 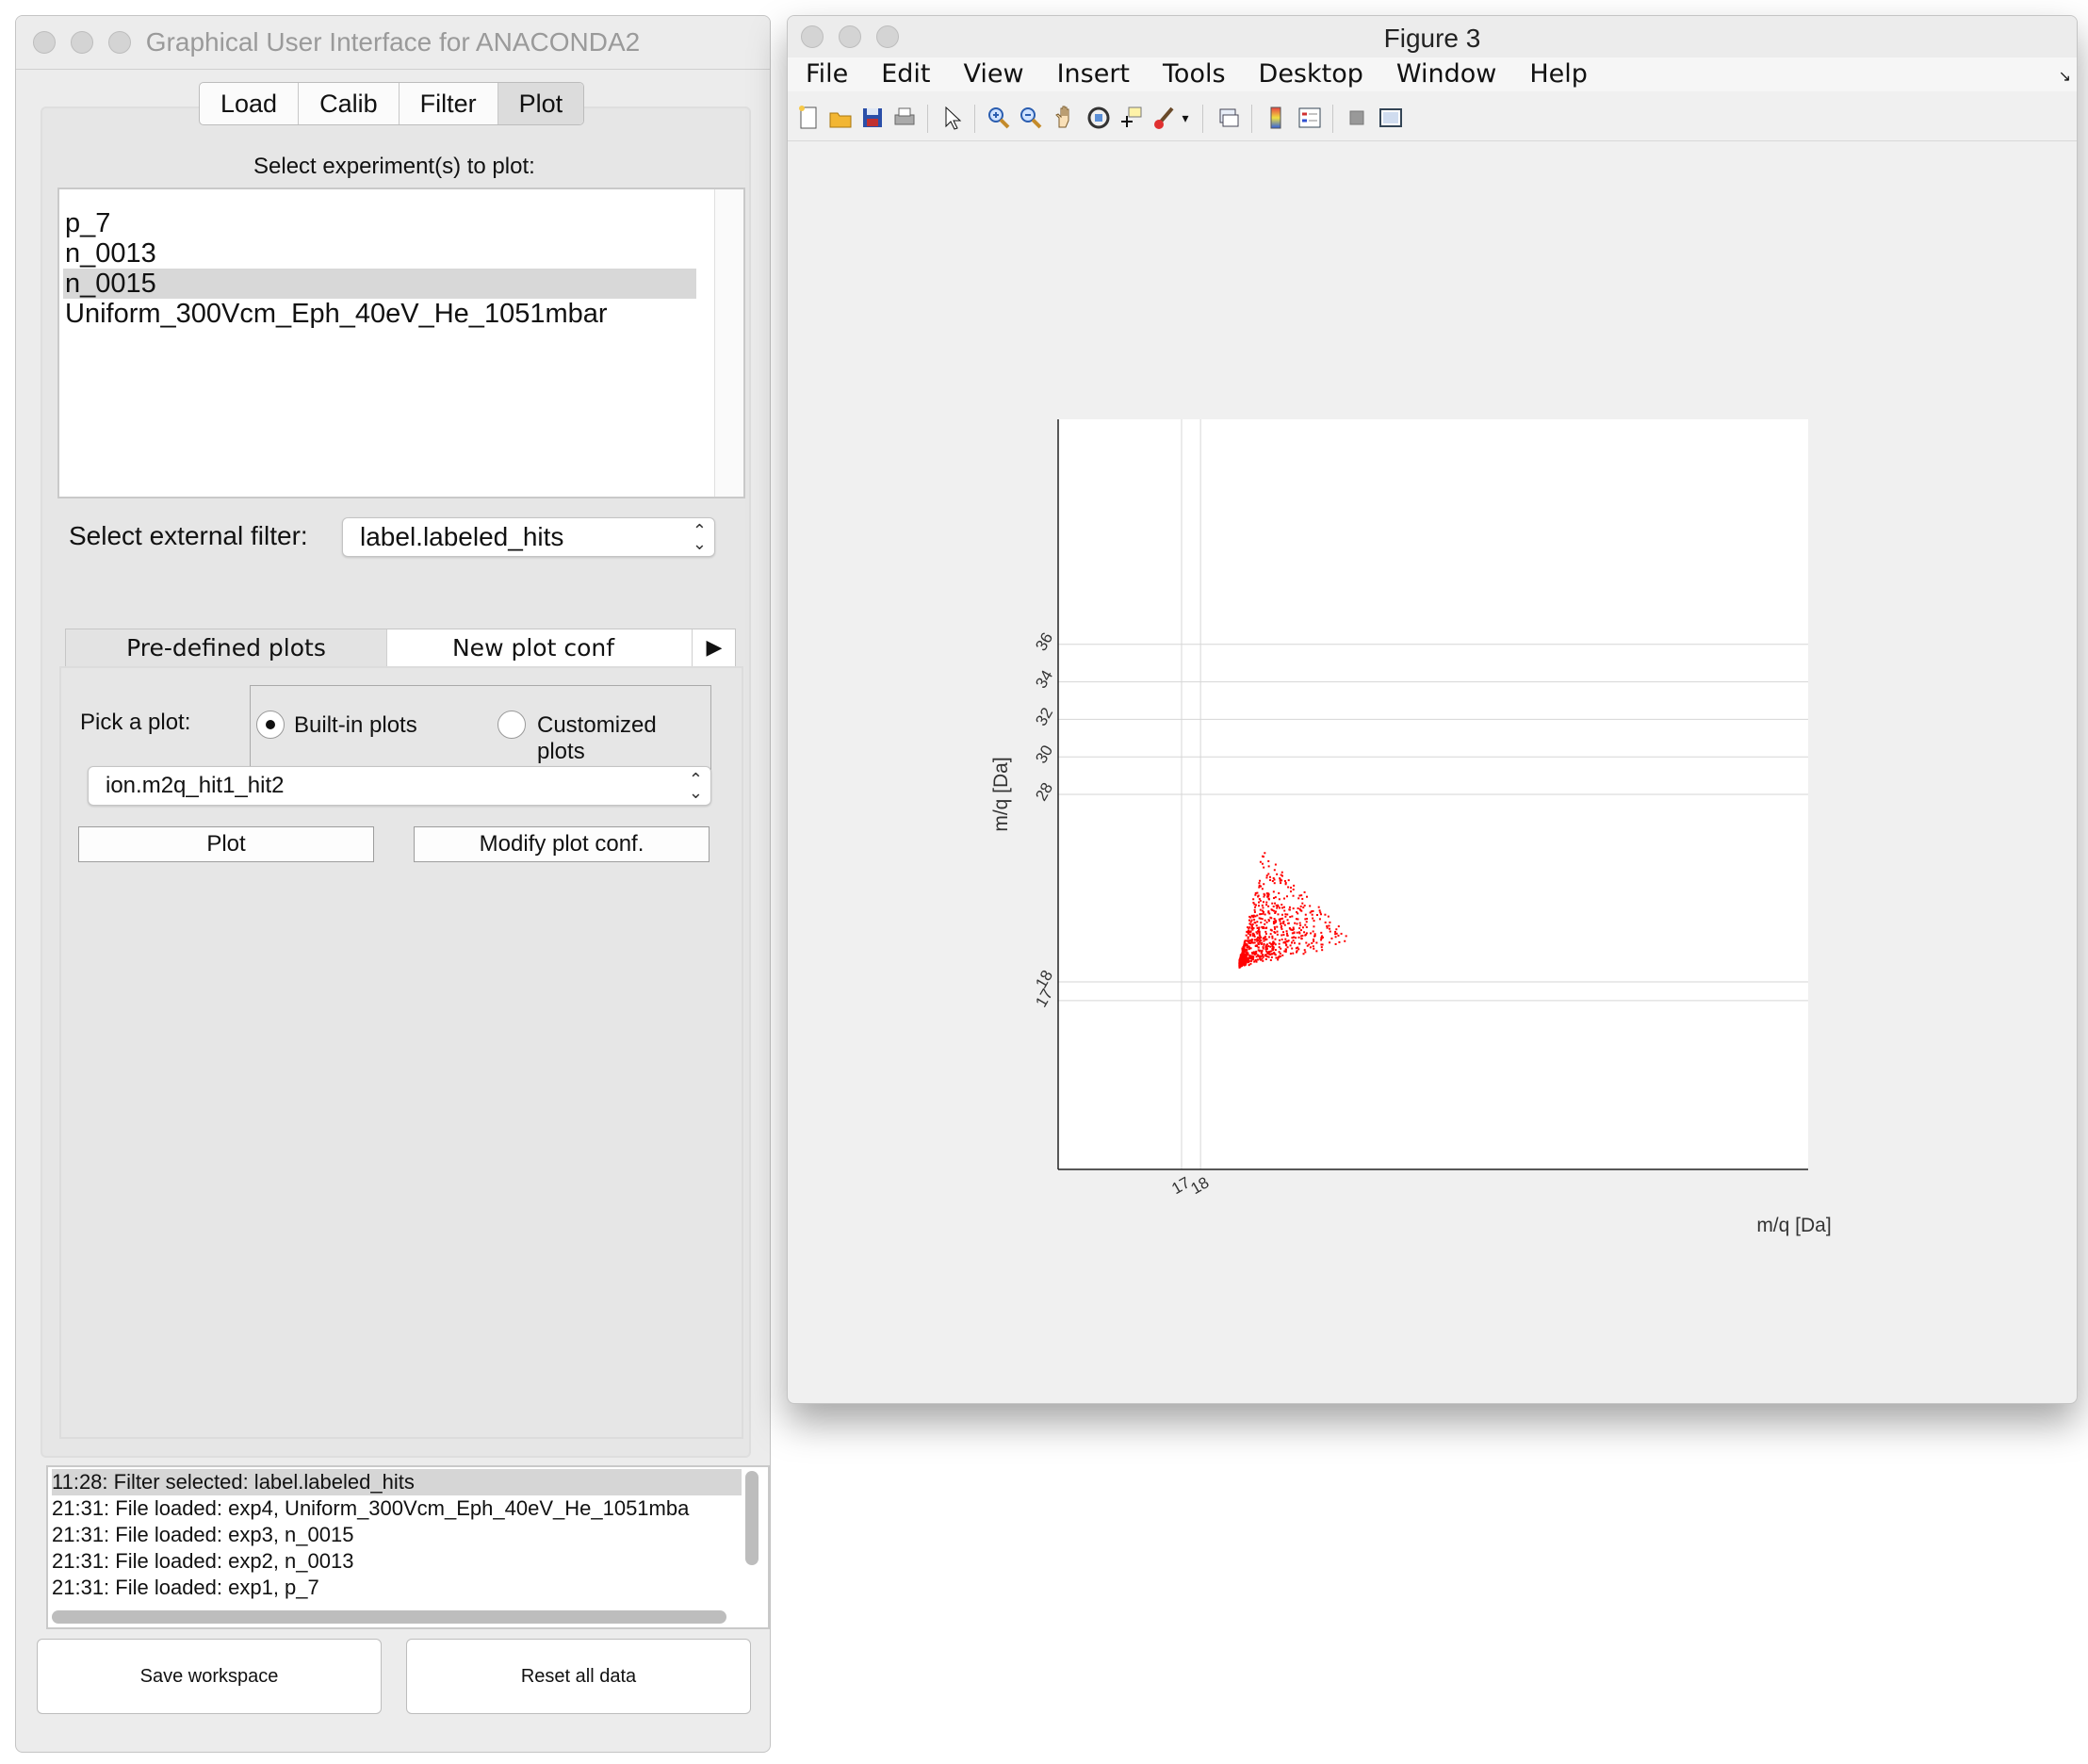 What do you see at coordinates (840, 118) in the screenshot?
I see `open-file-icon` at bounding box center [840, 118].